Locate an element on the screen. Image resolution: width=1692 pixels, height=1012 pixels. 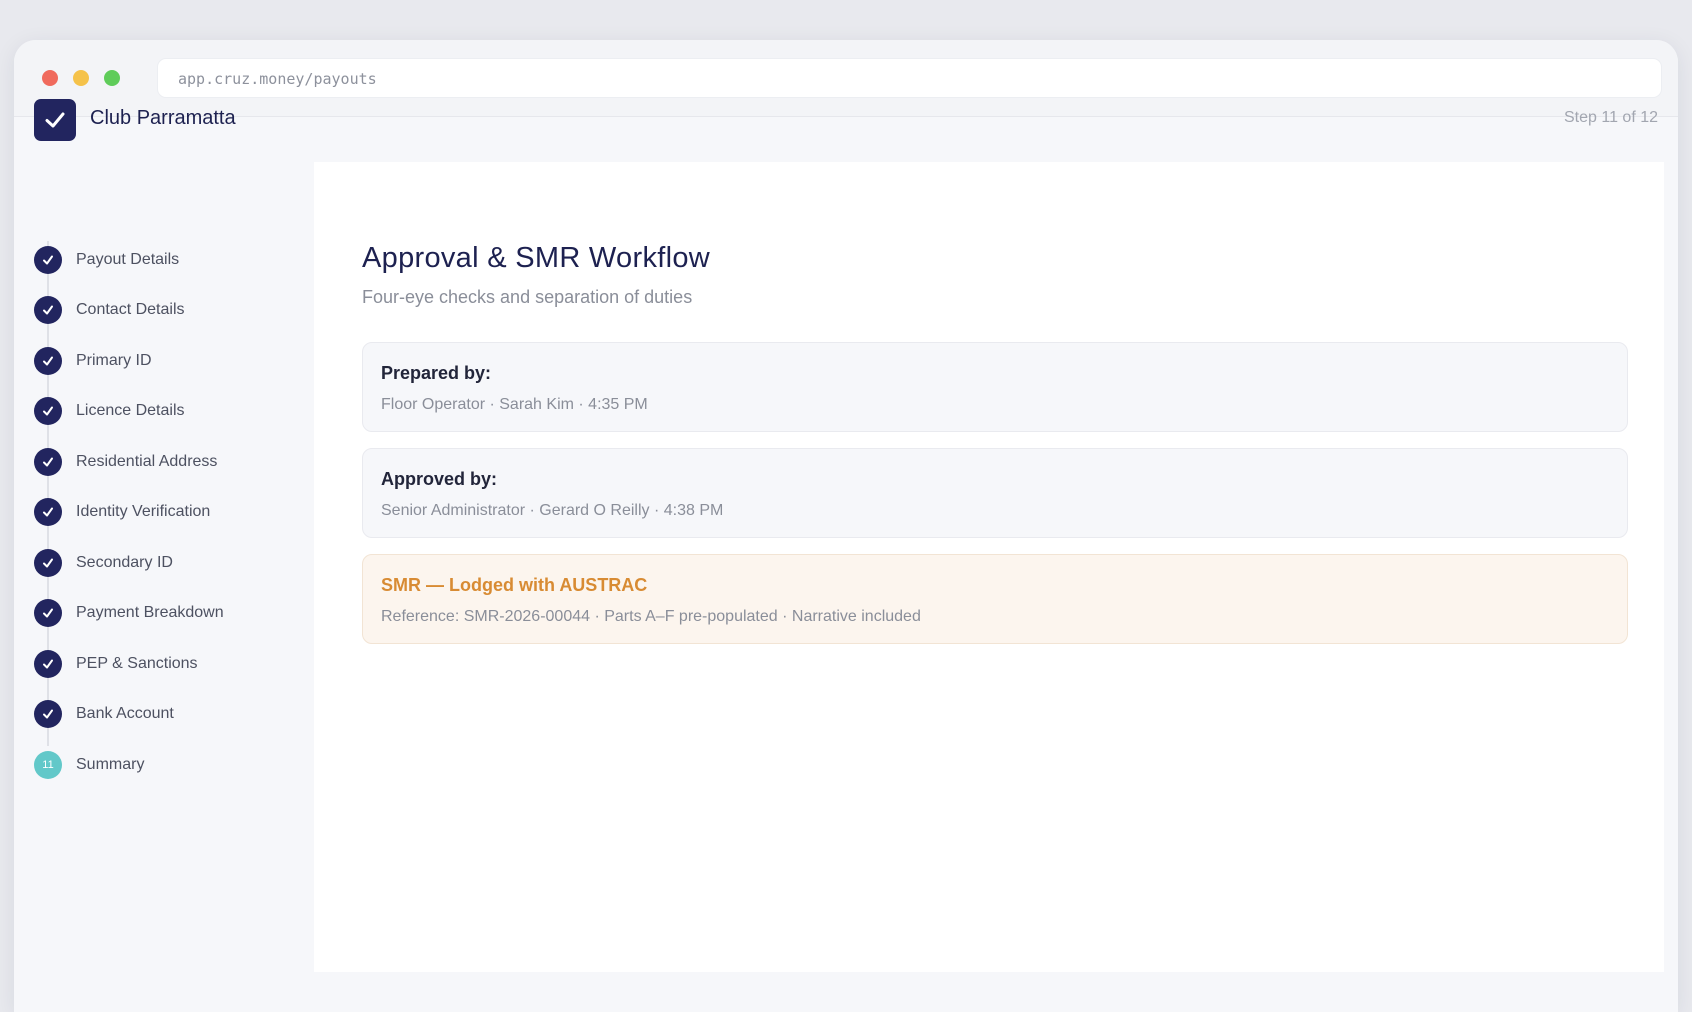
club-name: Club Parramatta is located at coordinates (163, 118).